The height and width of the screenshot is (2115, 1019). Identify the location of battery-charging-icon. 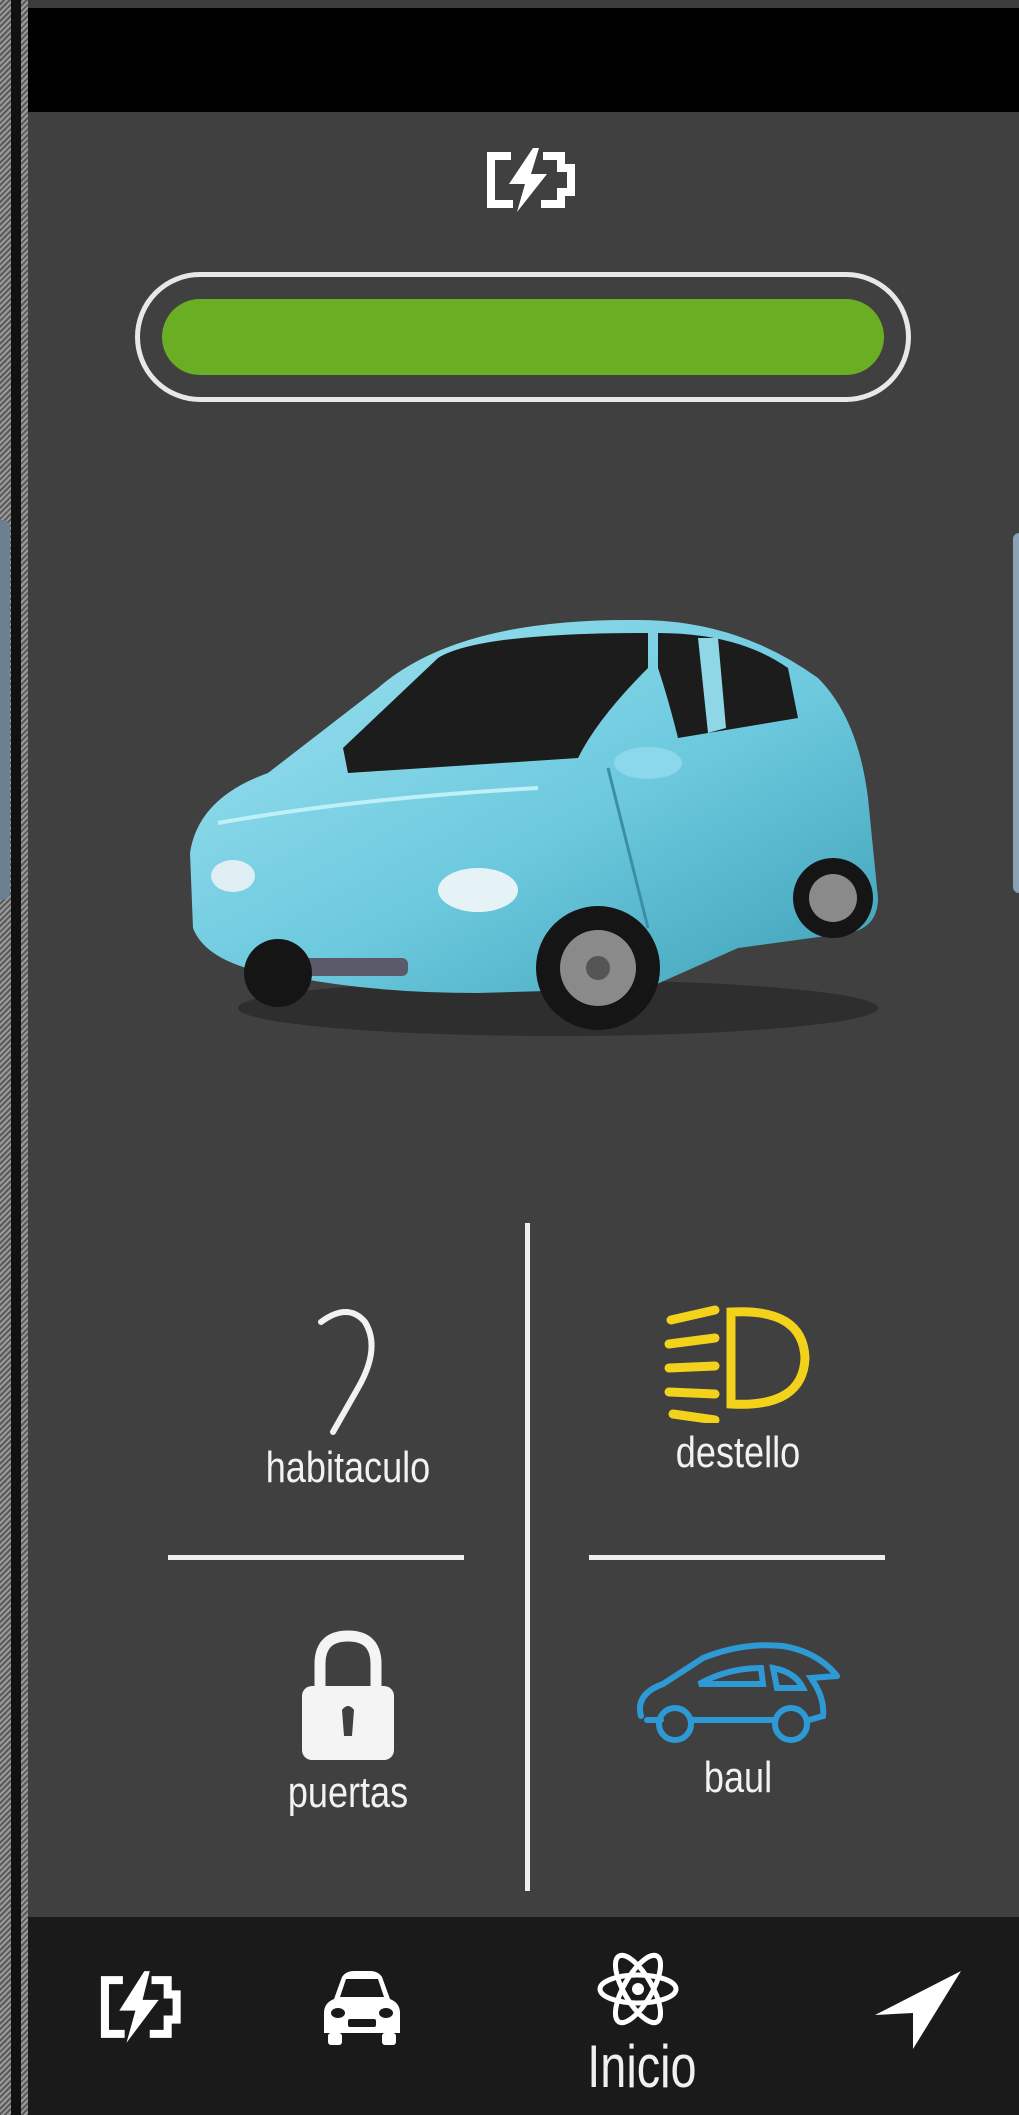
(531, 180).